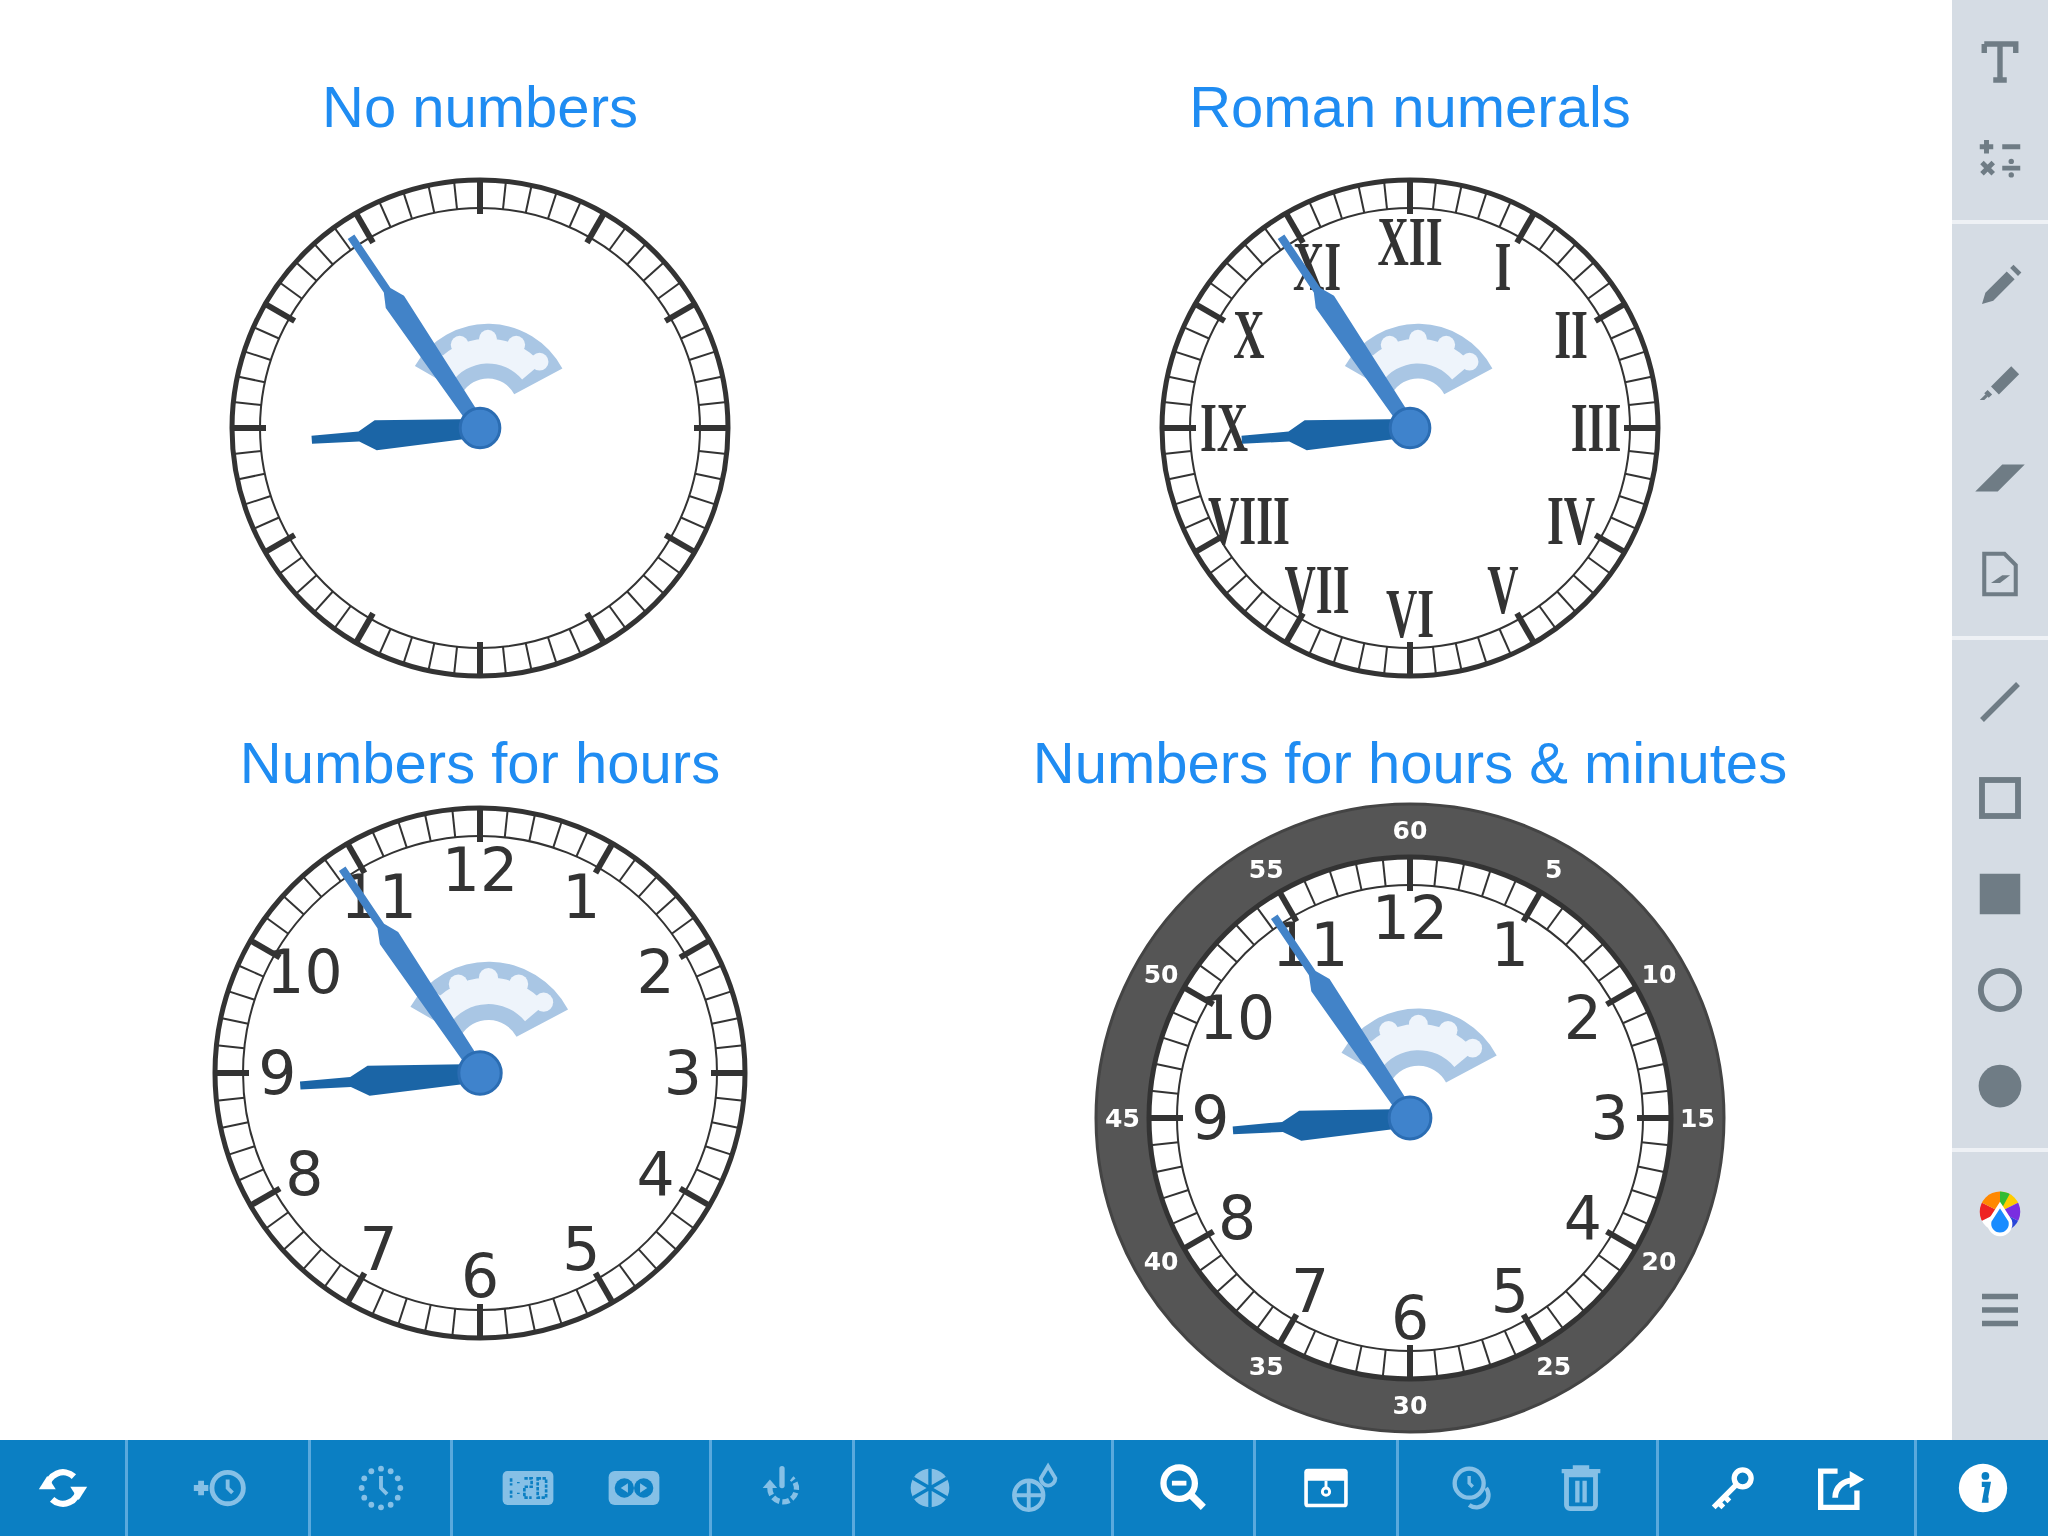 This screenshot has width=2048, height=1536. What do you see at coordinates (1410, 242) in the screenshot?
I see `roman-numeral: XII` at bounding box center [1410, 242].